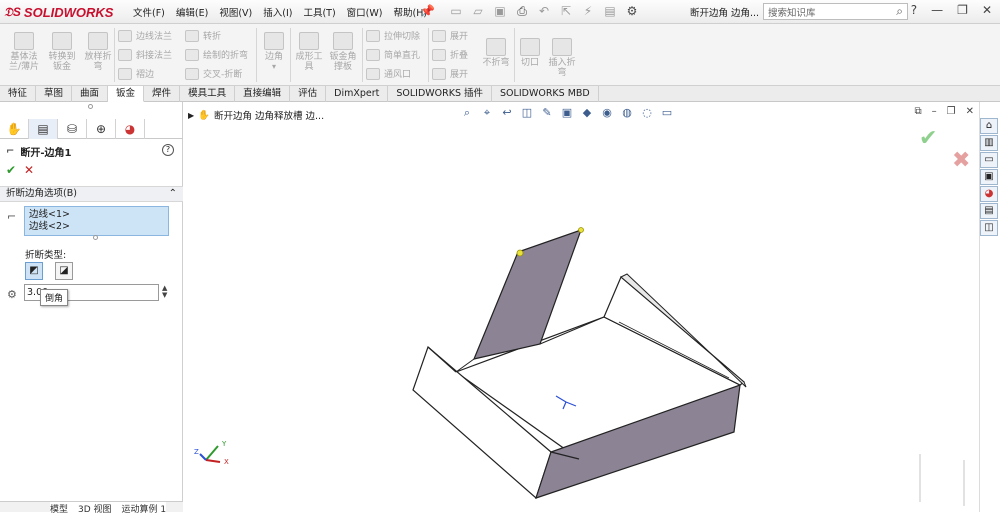  Describe the element at coordinates (43, 129) in the screenshot. I see `property-manager-tab-icon: ▤` at that location.